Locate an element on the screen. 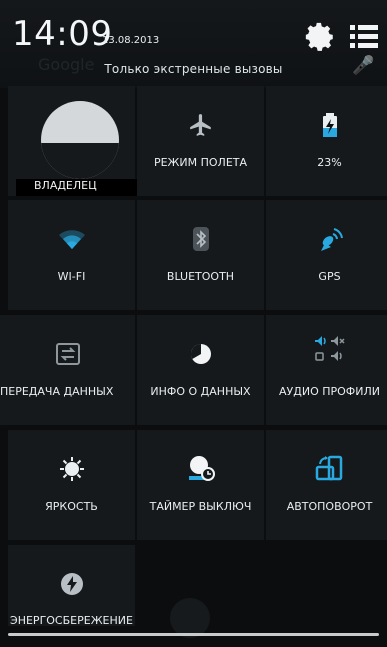 The height and width of the screenshot is (647, 387). airplane-icon is located at coordinates (200, 125).